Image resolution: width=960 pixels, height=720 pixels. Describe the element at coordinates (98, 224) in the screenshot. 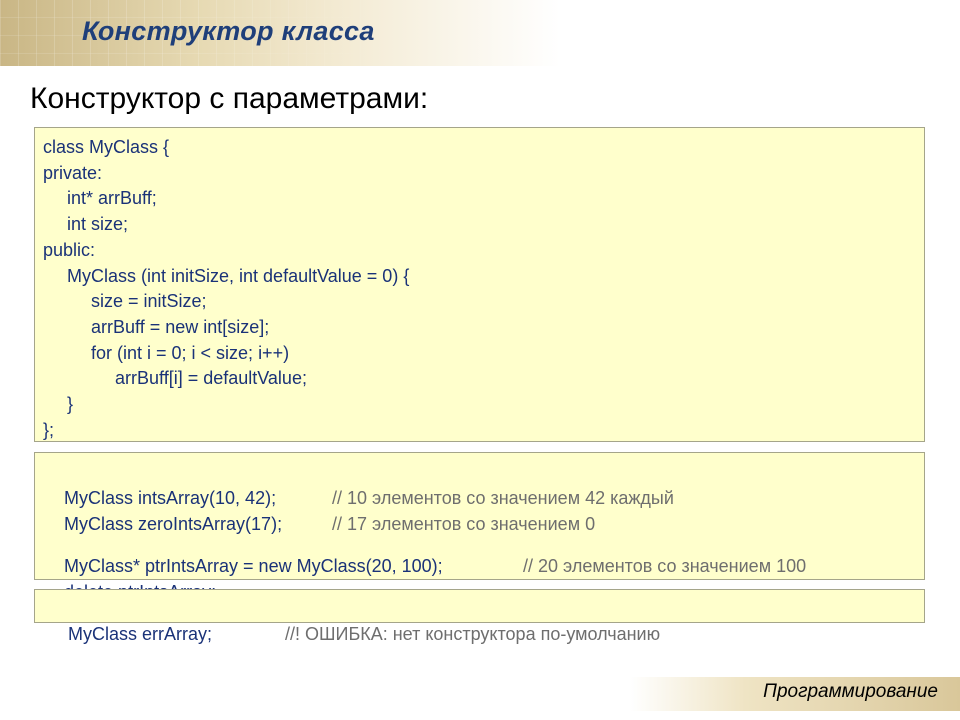

I see `code-line: int size;` at that location.